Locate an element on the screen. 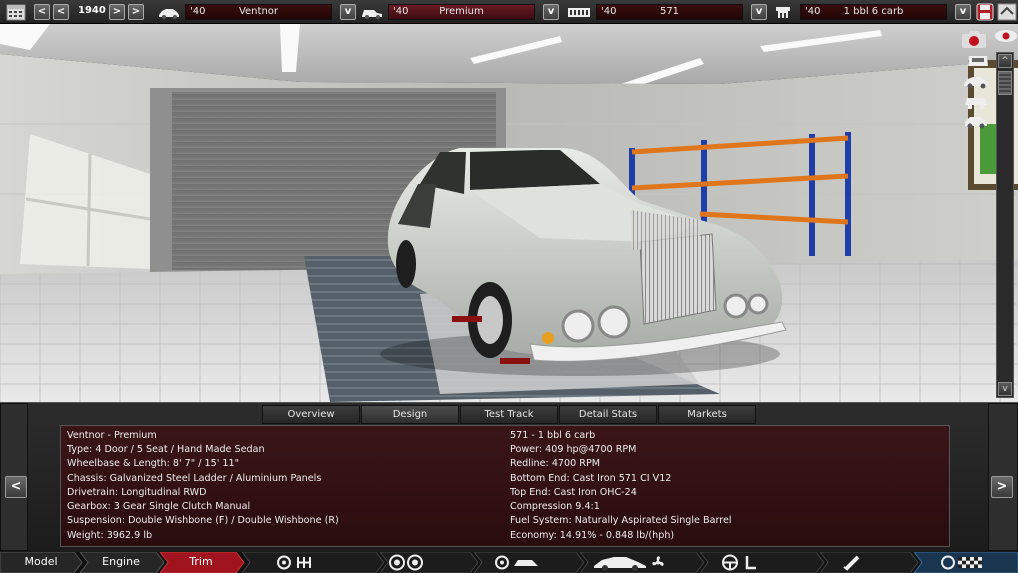 The height and width of the screenshot is (573, 1018). engine-name: 571 is located at coordinates (669, 11).